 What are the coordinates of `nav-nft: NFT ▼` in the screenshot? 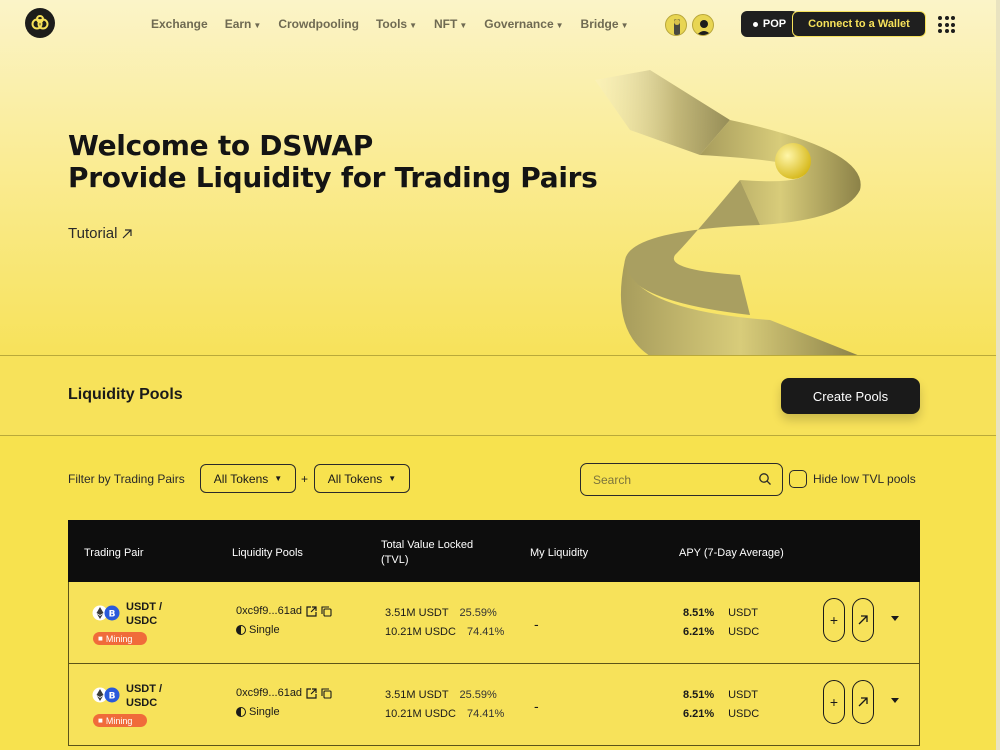 It's located at (450, 24).